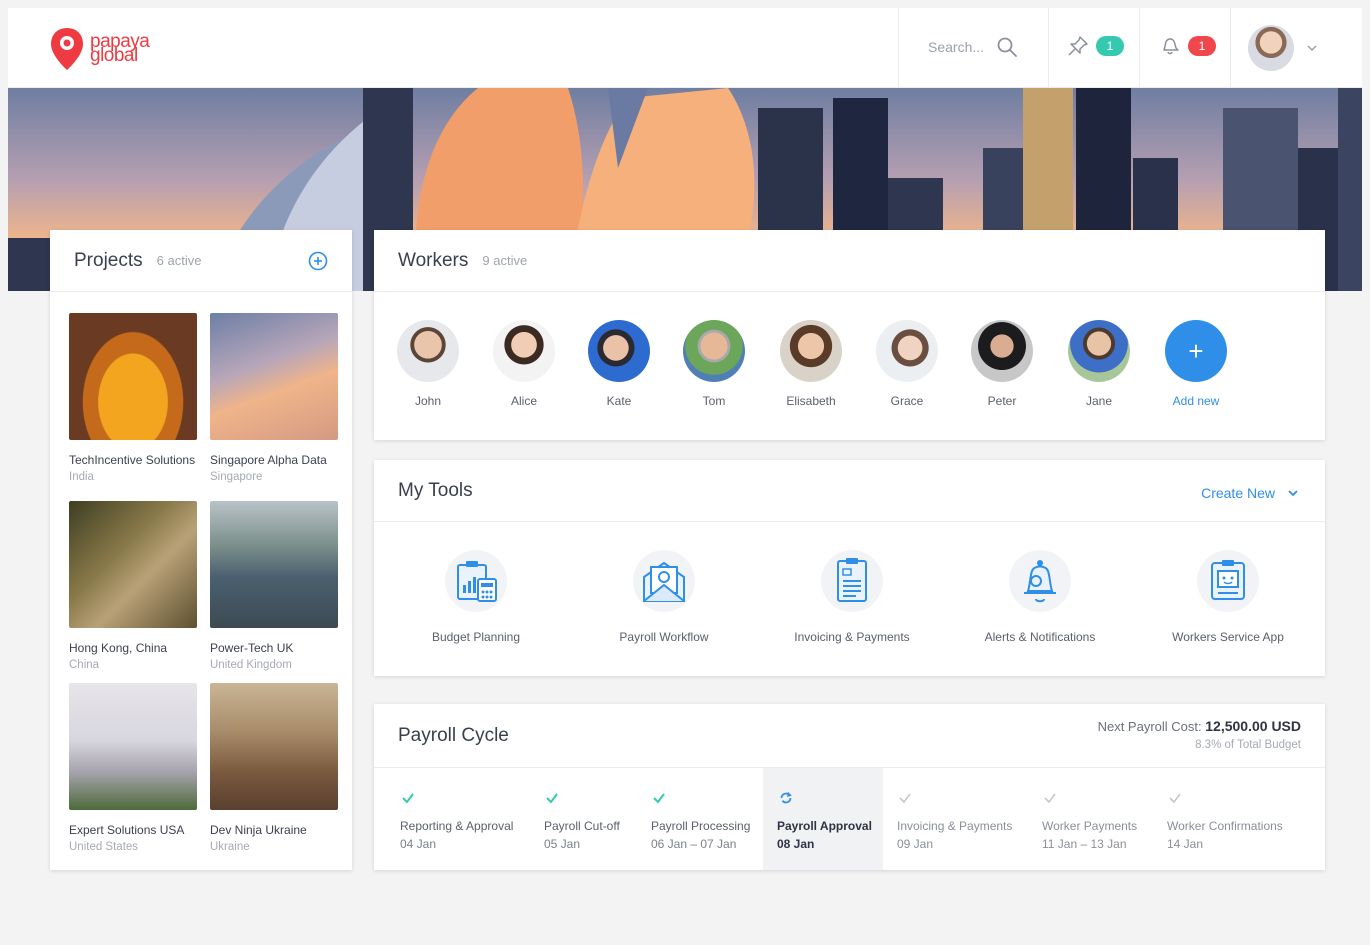  I want to click on project-tile: Singapore Alpha Data Singapore, so click(274, 398).